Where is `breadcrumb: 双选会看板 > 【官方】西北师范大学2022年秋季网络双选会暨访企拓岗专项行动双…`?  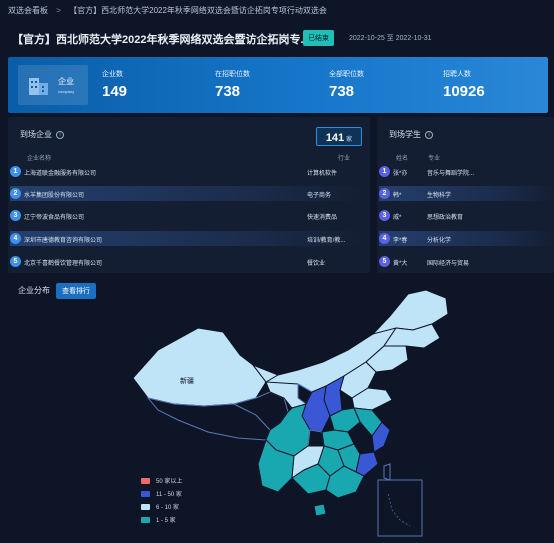 breadcrumb: 双选会看板 > 【官方】西北师范大学2022年秋季网络双选会暨访企拓岗专项行动双… is located at coordinates (167, 10).